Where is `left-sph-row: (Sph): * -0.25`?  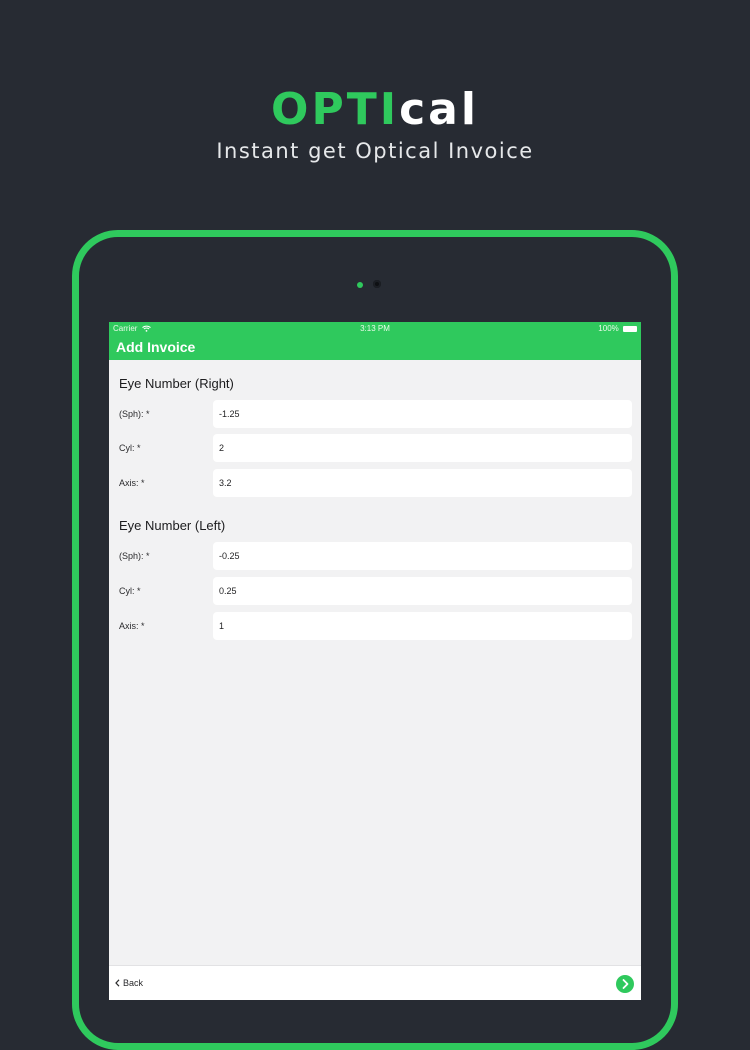
left-sph-row: (Sph): * -0.25 is located at coordinates (375, 556).